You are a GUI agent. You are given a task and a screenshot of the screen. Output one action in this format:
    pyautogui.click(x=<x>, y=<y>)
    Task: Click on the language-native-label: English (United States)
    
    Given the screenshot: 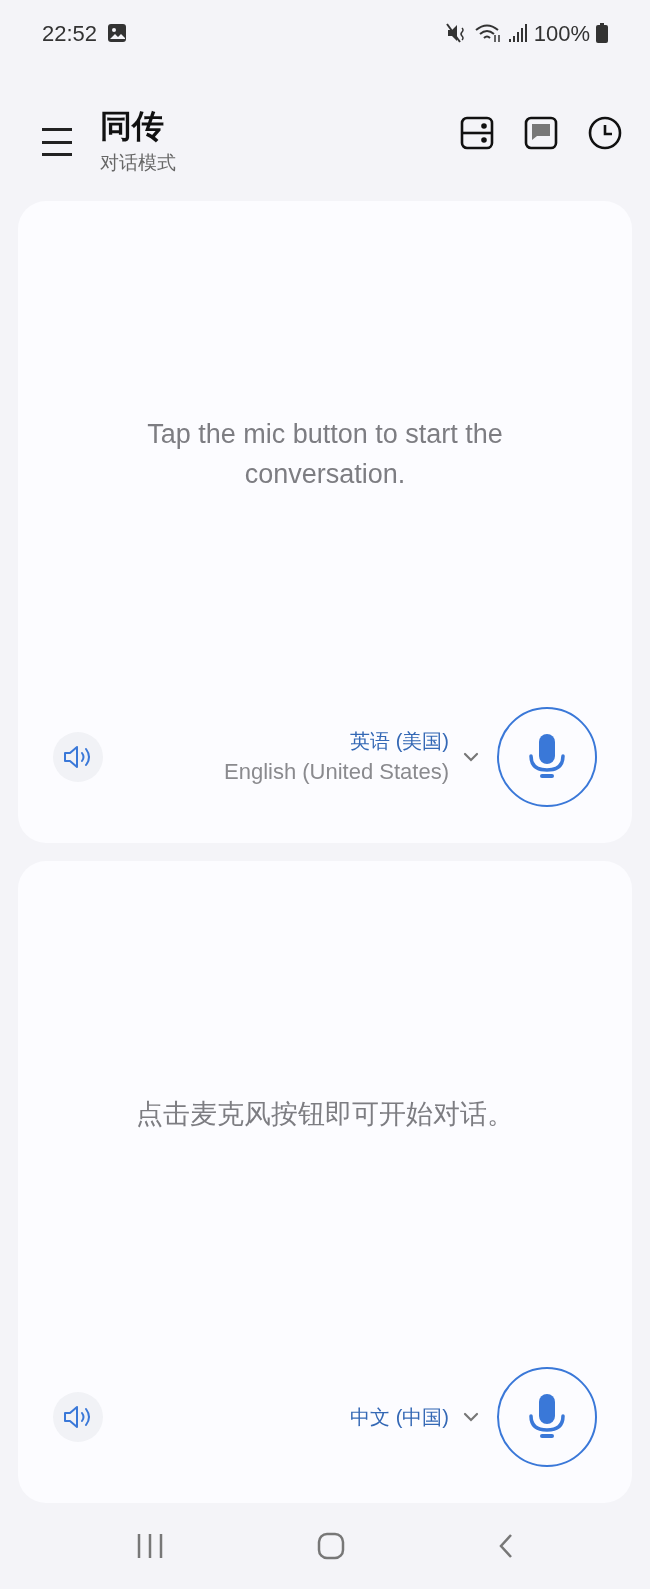 What is the action you would take?
    pyautogui.click(x=336, y=772)
    